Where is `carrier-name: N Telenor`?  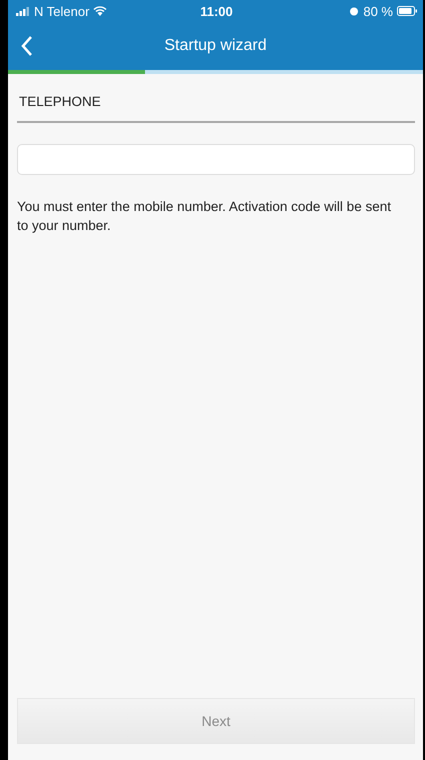 carrier-name: N Telenor is located at coordinates (62, 11).